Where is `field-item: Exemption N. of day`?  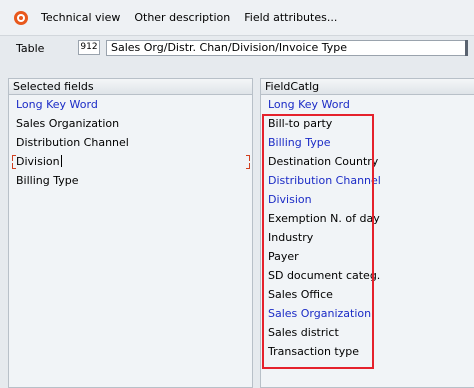 field-item: Exemption N. of day is located at coordinates (367, 218).